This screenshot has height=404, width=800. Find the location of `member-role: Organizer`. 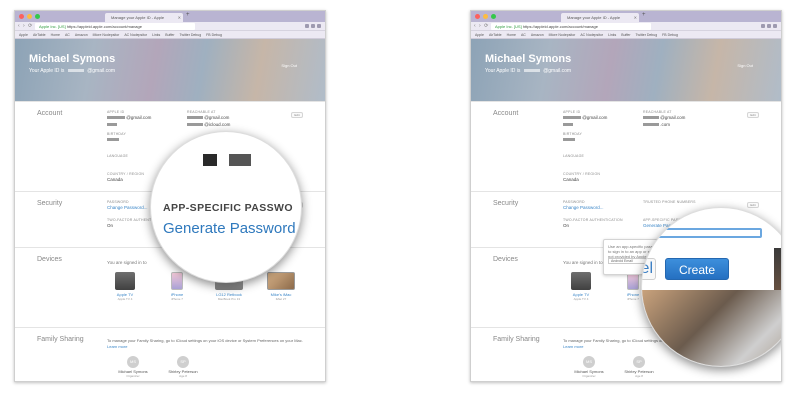

member-role: Organizer is located at coordinates (133, 376).